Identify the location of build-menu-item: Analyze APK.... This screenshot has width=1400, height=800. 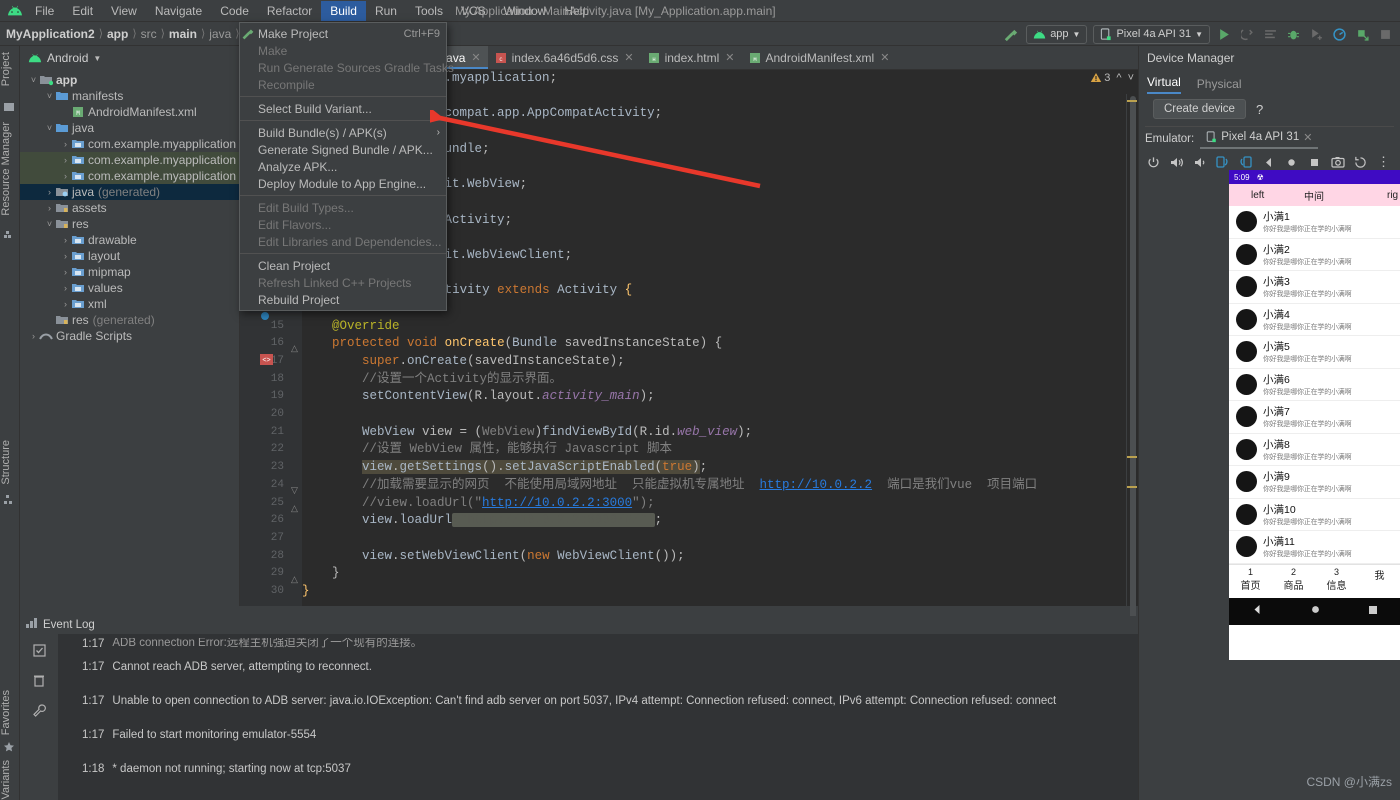
(343, 166).